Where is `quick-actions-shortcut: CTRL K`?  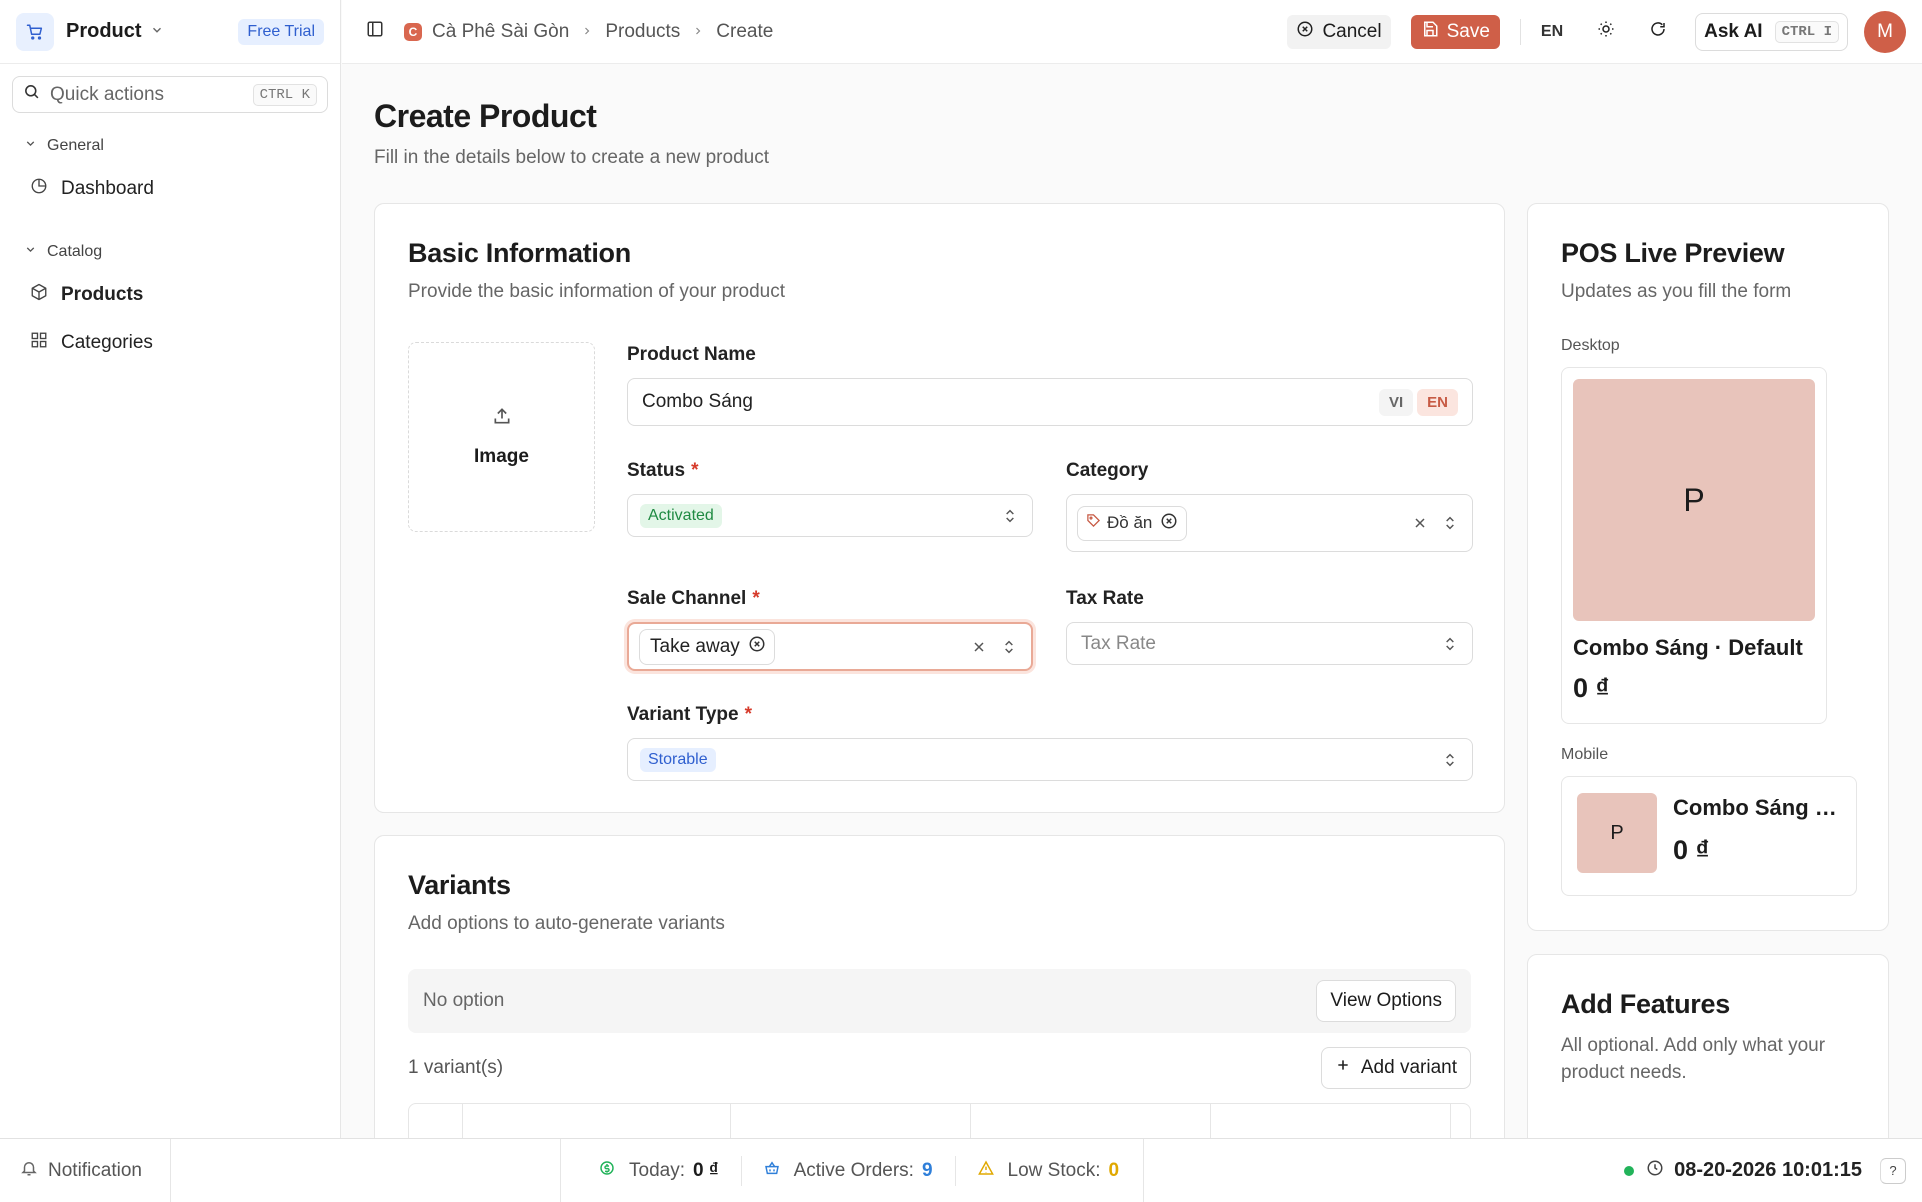
quick-actions-shortcut: CTRL K is located at coordinates (284, 94).